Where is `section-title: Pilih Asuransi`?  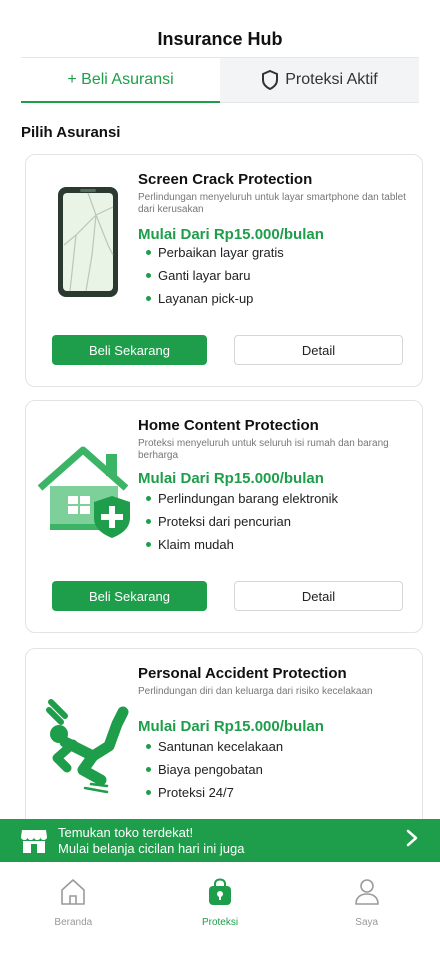 section-title: Pilih Asuransi is located at coordinates (71, 132).